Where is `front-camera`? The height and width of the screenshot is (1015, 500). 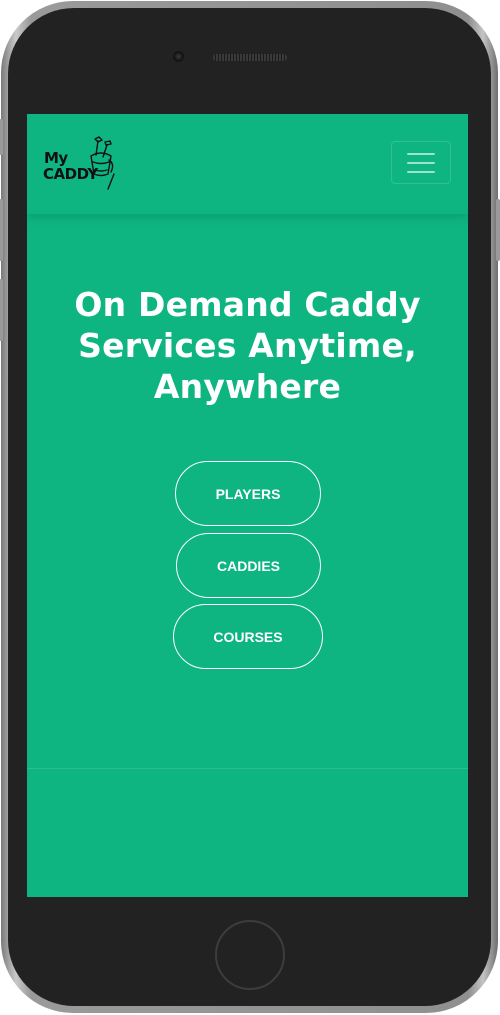
front-camera is located at coordinates (178, 56).